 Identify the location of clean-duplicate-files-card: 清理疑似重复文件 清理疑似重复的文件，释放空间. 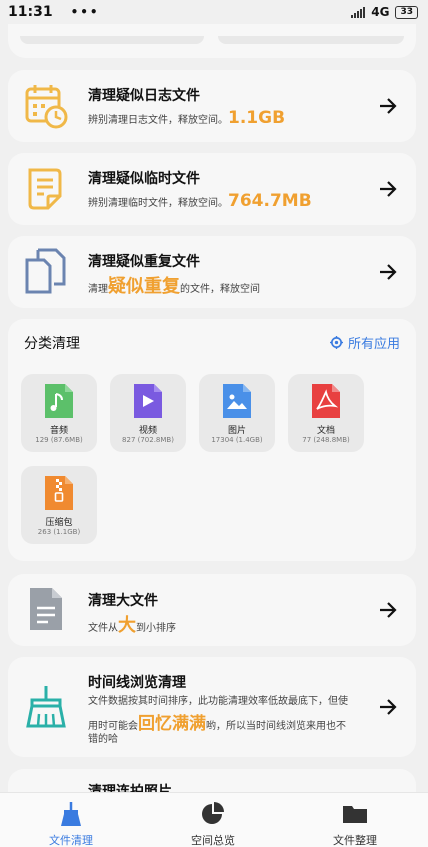
(212, 272).